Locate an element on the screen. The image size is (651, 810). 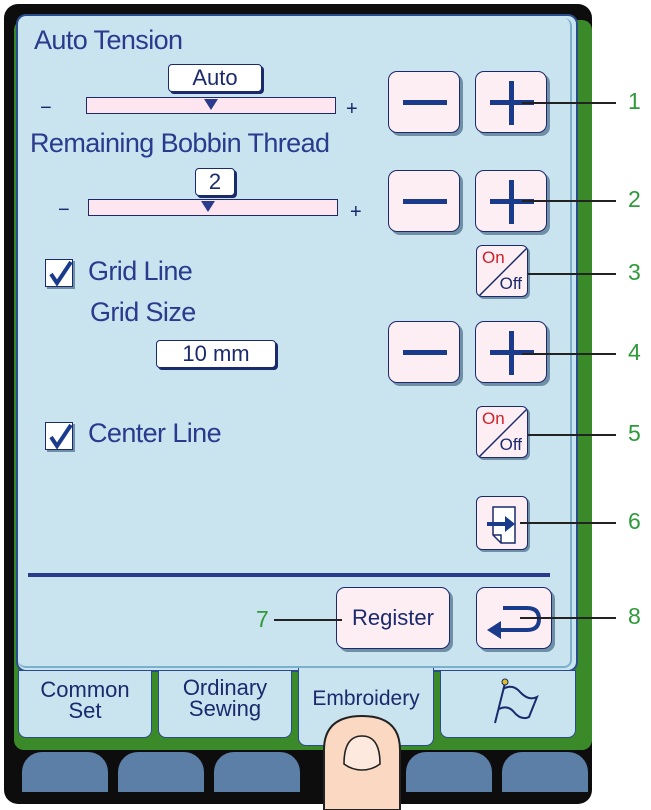
auto-tension-slider is located at coordinates (211, 105).